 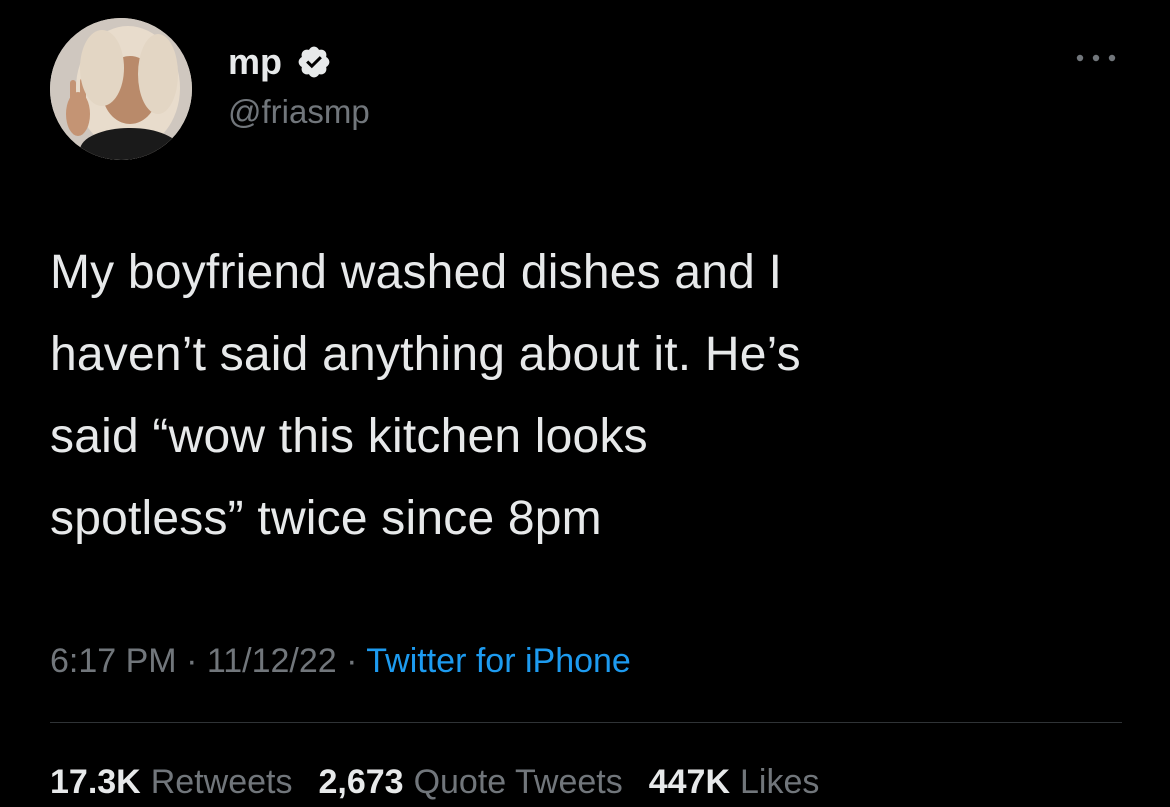 I want to click on tweet-time: 6:17 PM, so click(x=113, y=661).